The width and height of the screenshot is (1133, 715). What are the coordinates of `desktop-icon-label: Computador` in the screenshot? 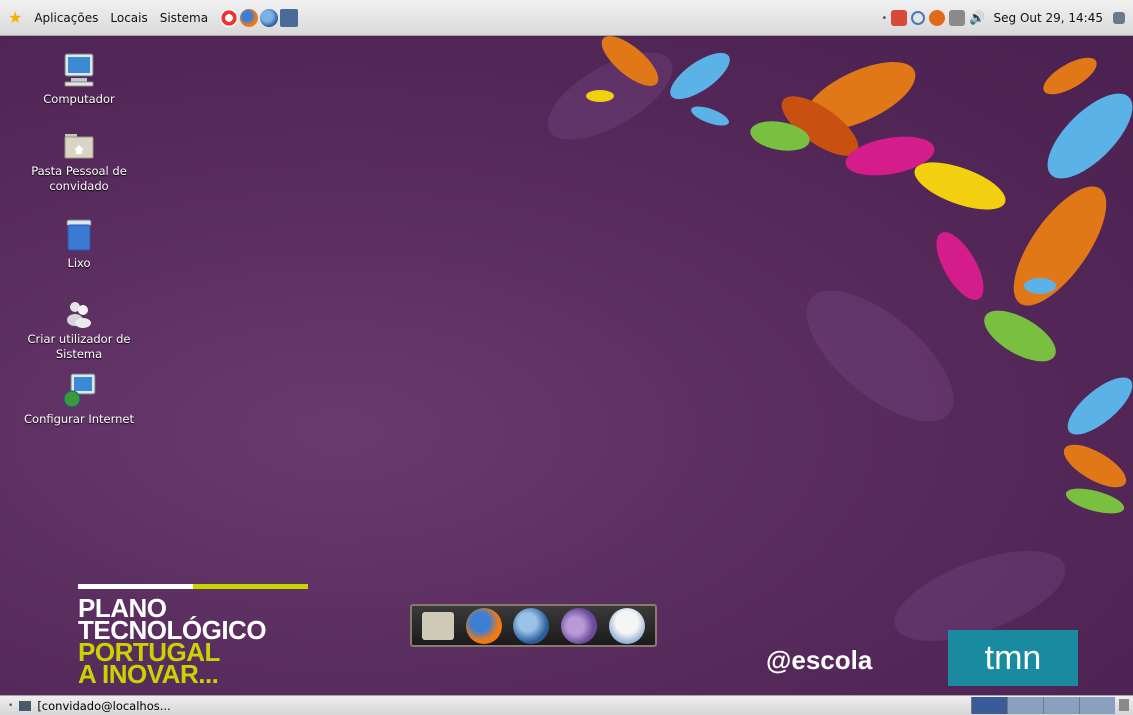 It's located at (79, 99).